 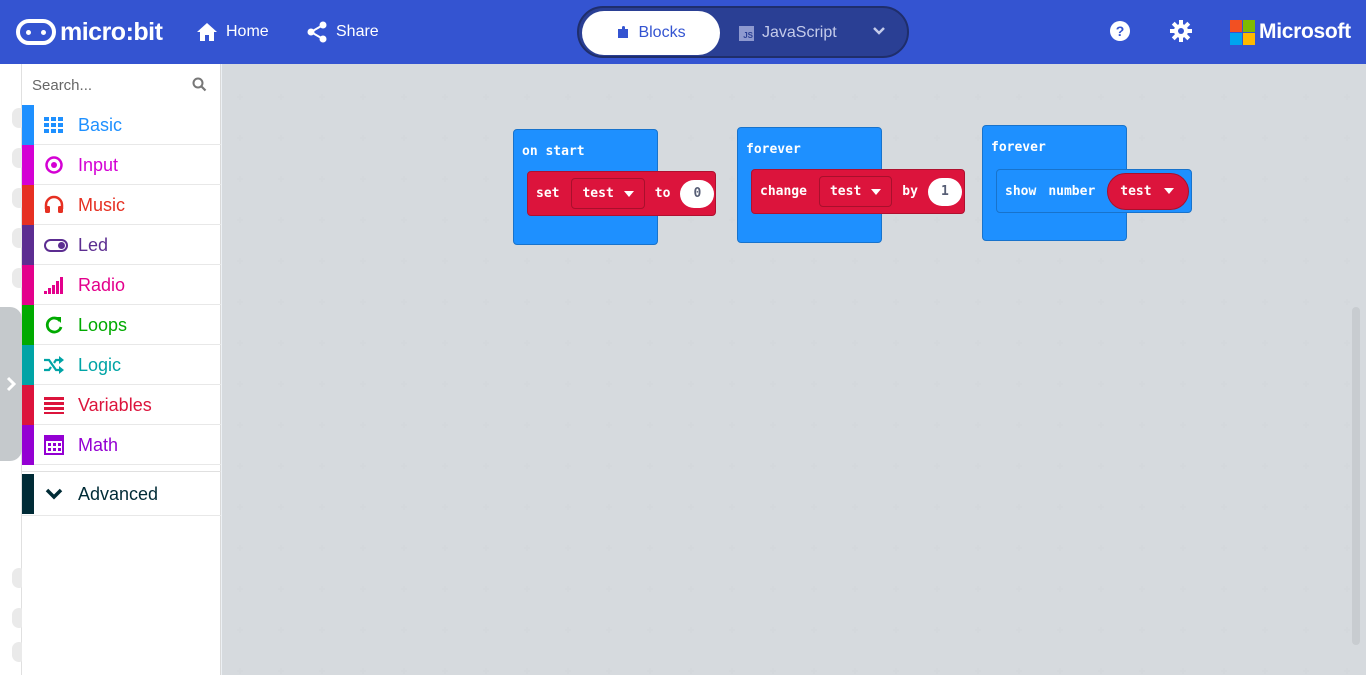 What do you see at coordinates (53, 125) in the screenshot?
I see `grid-icon` at bounding box center [53, 125].